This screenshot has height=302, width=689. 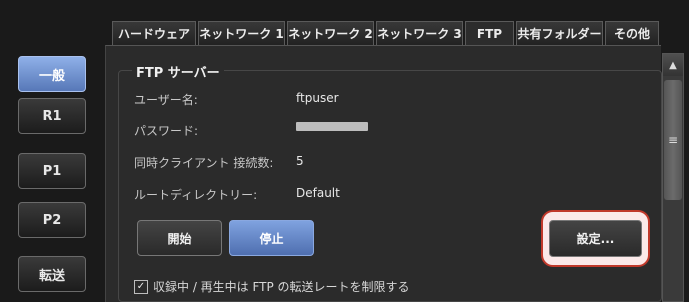 What do you see at coordinates (559, 33) in the screenshot?
I see `tab-shared-folder: 共有フォルダー` at bounding box center [559, 33].